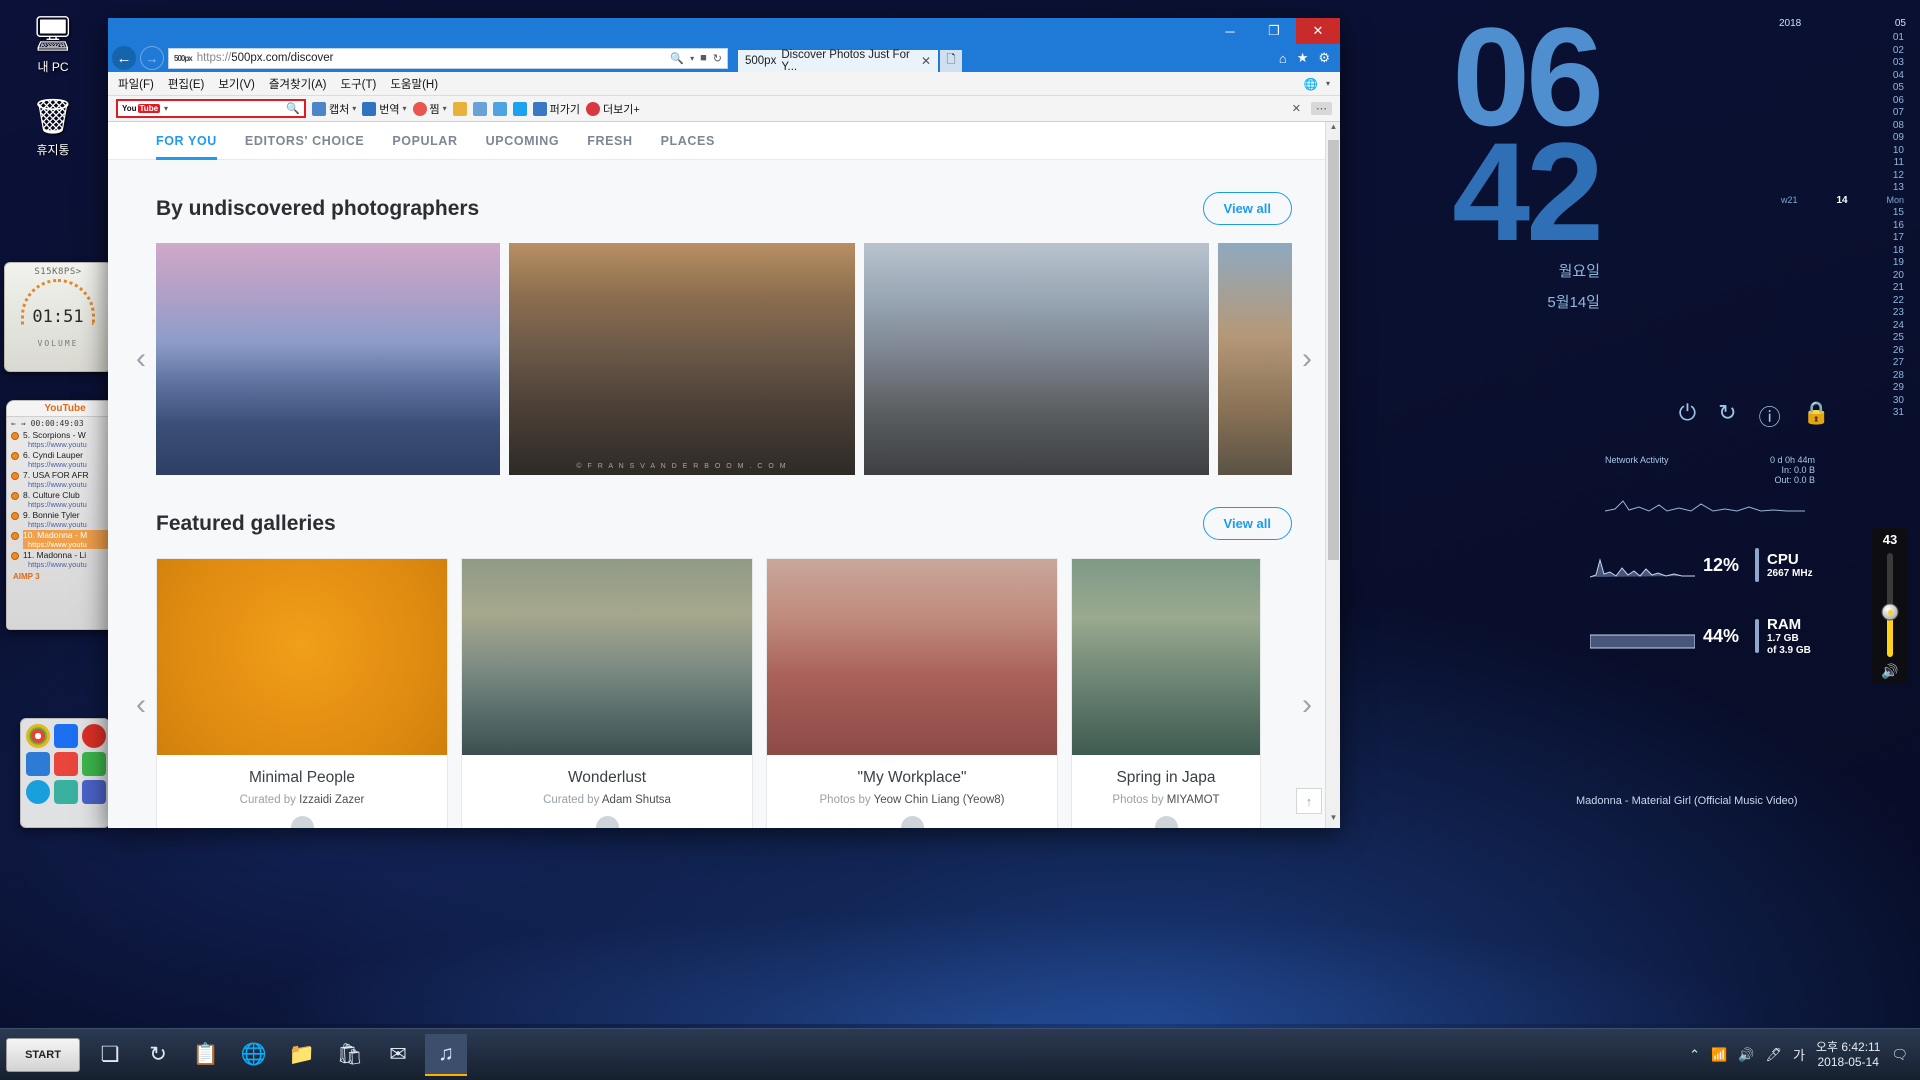  Describe the element at coordinates (38, 764) in the screenshot. I see `tool-app-icon` at that location.